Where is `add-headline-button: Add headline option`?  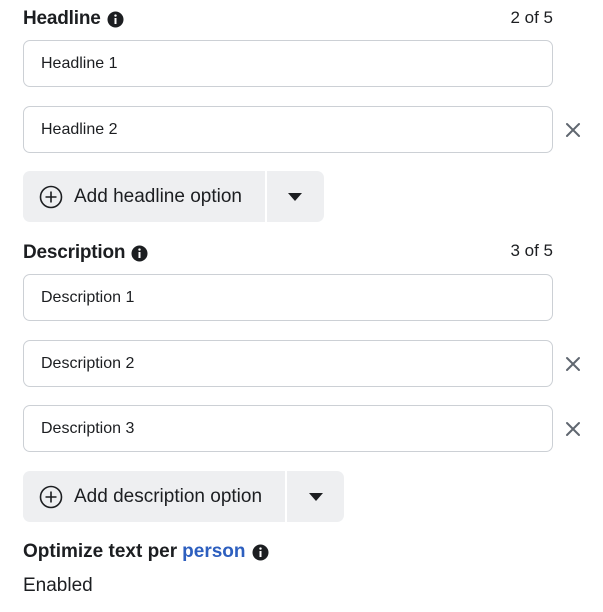 add-headline-button: Add headline option is located at coordinates (144, 196).